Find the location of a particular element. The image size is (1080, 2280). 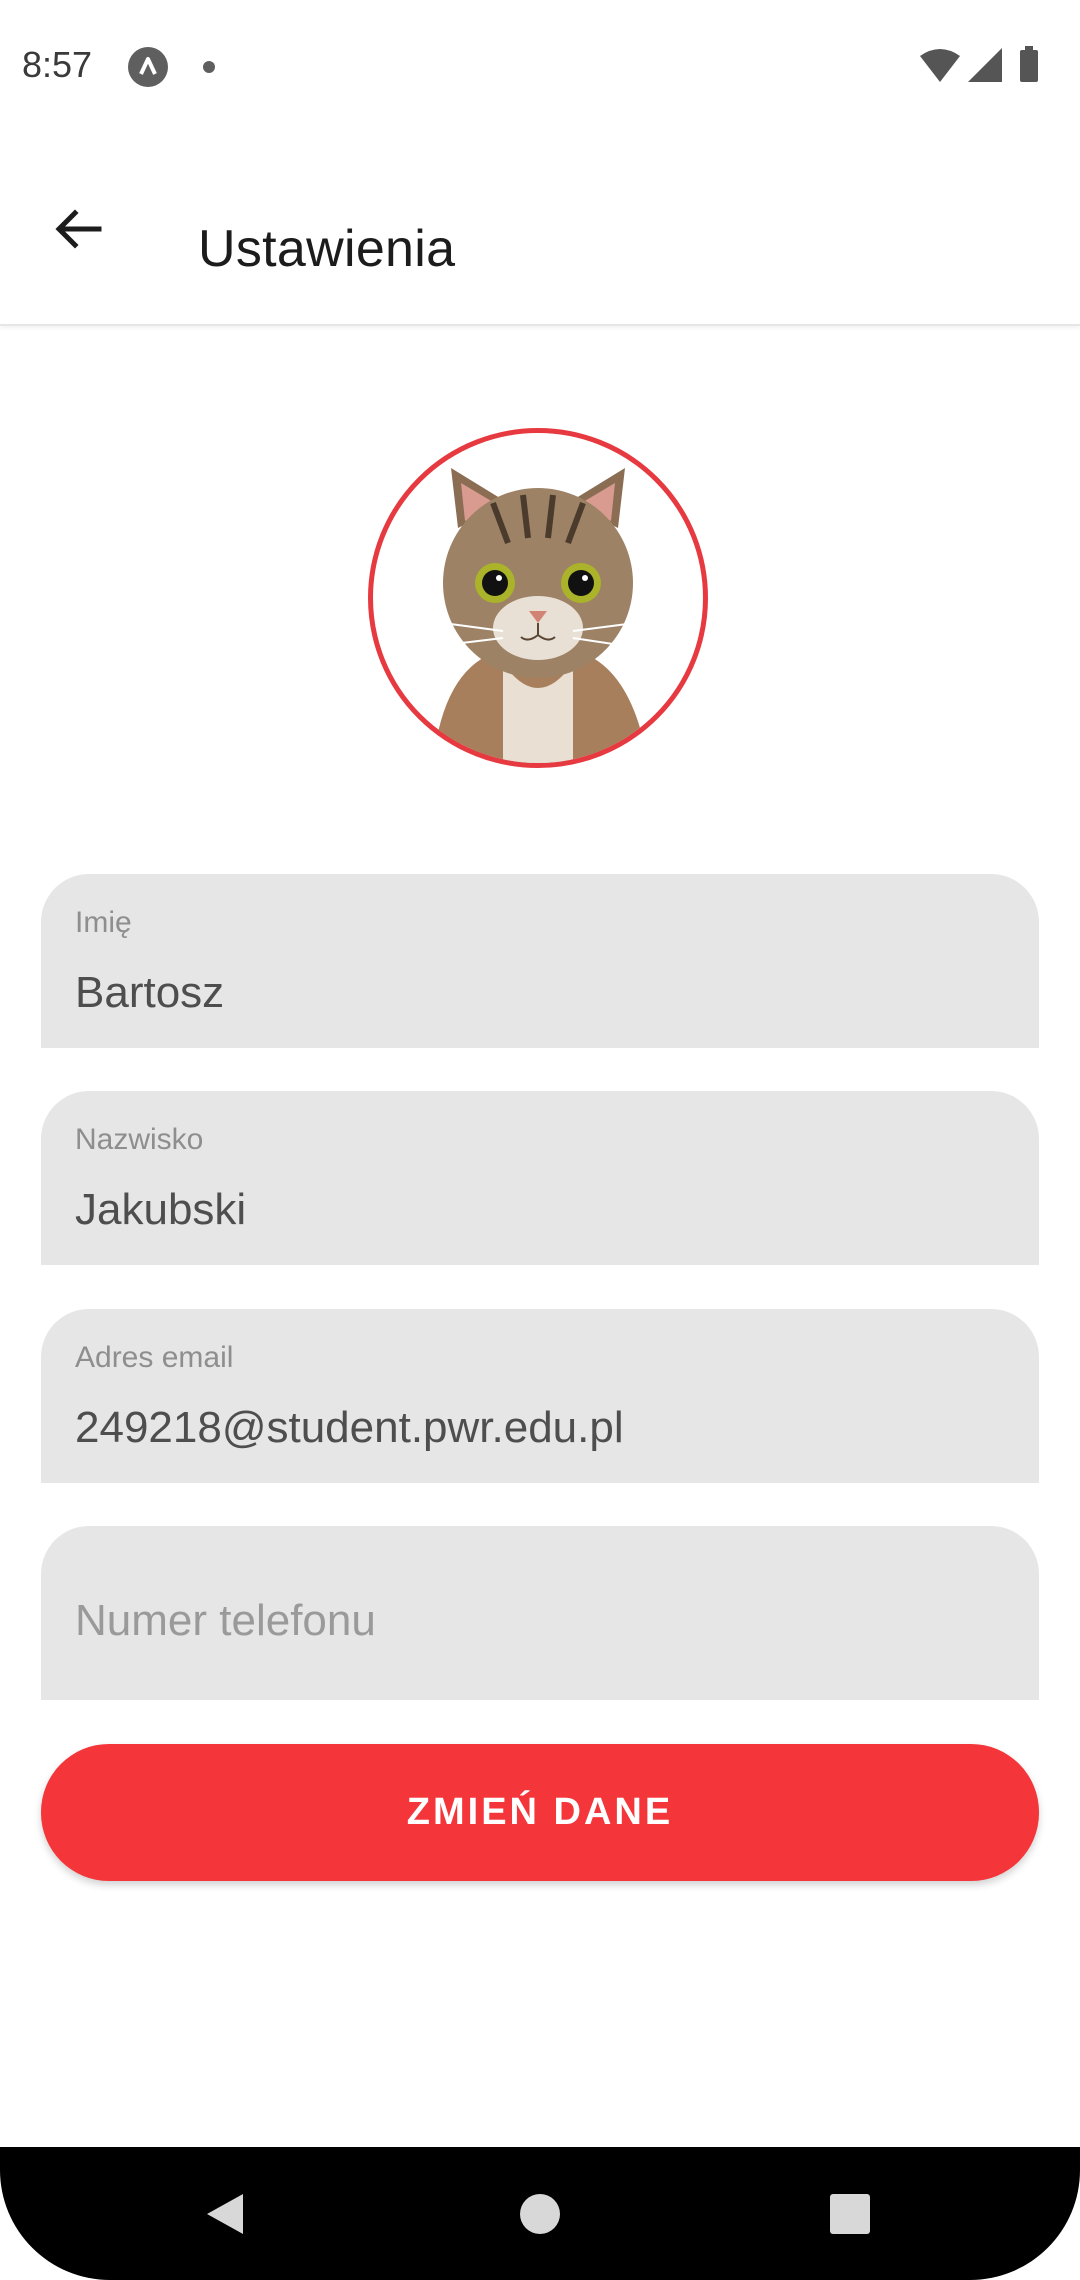

last-name-value: Jakubski is located at coordinates (160, 1210).